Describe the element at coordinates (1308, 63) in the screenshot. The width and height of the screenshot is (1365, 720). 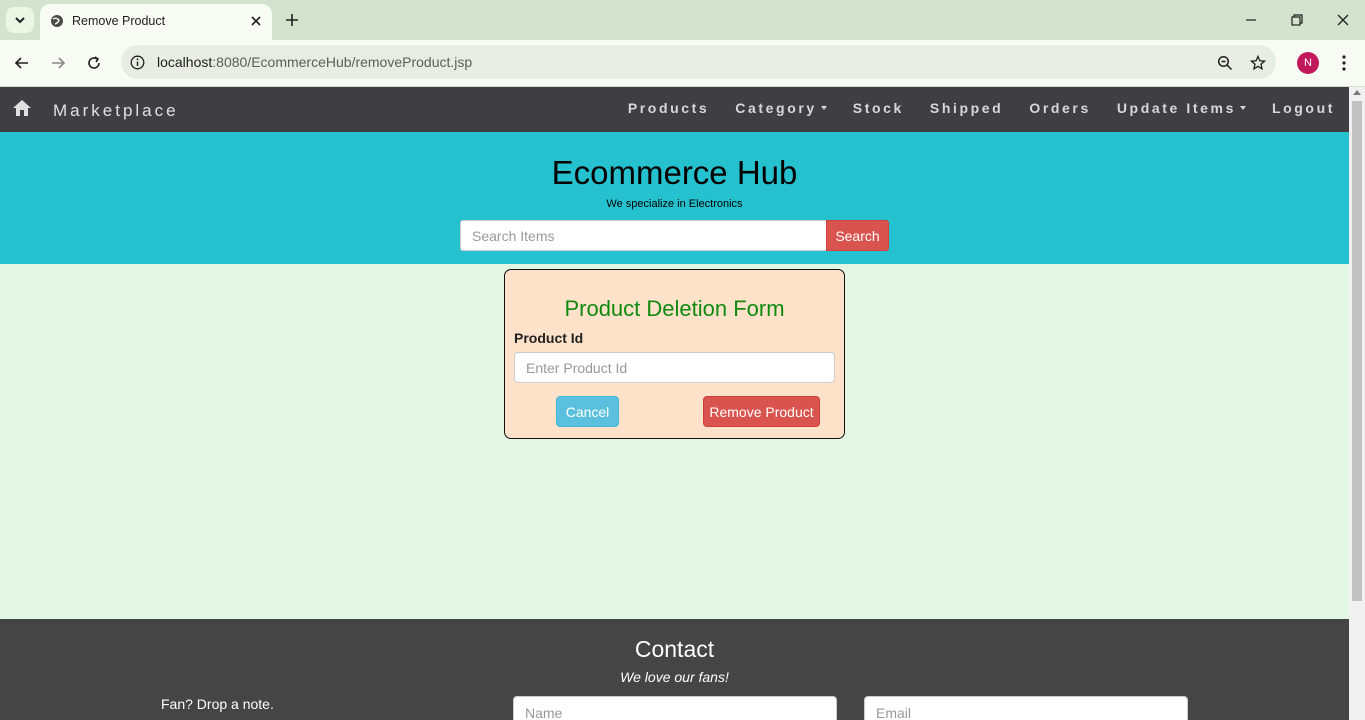
I see `profile-avatar: N` at that location.